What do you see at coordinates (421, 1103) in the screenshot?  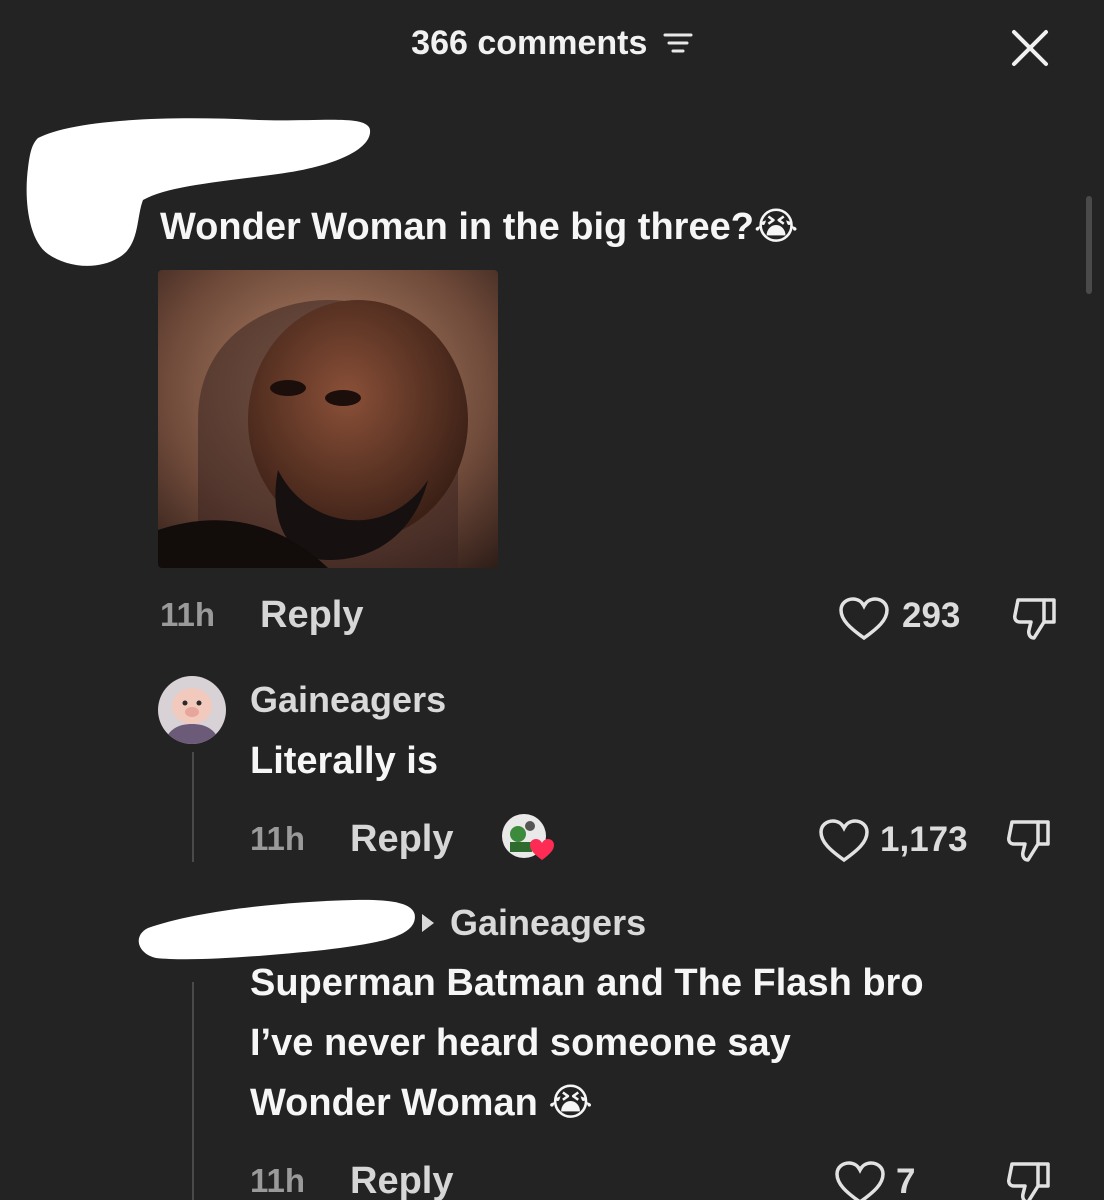 I see `comment-text-line: Wonder Woman 😭` at bounding box center [421, 1103].